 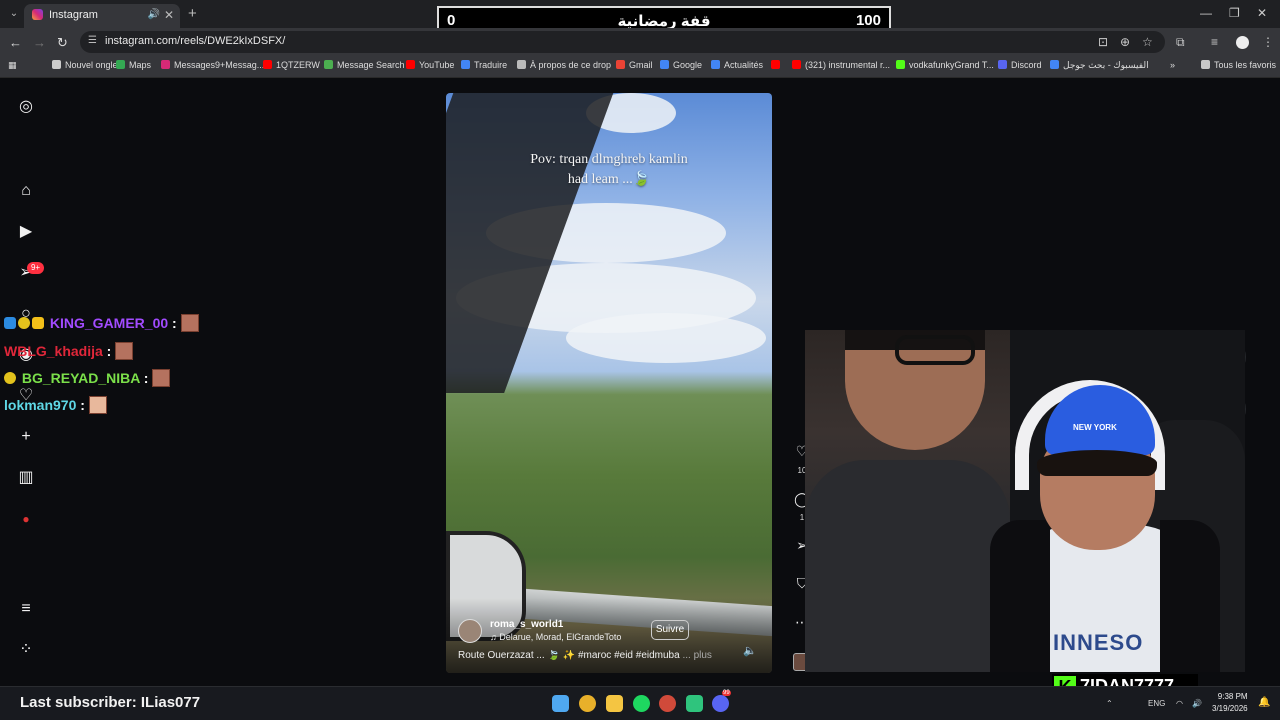 What do you see at coordinates (1095, 427) in the screenshot?
I see `cap-logo-text: NEW YORK` at bounding box center [1095, 427].